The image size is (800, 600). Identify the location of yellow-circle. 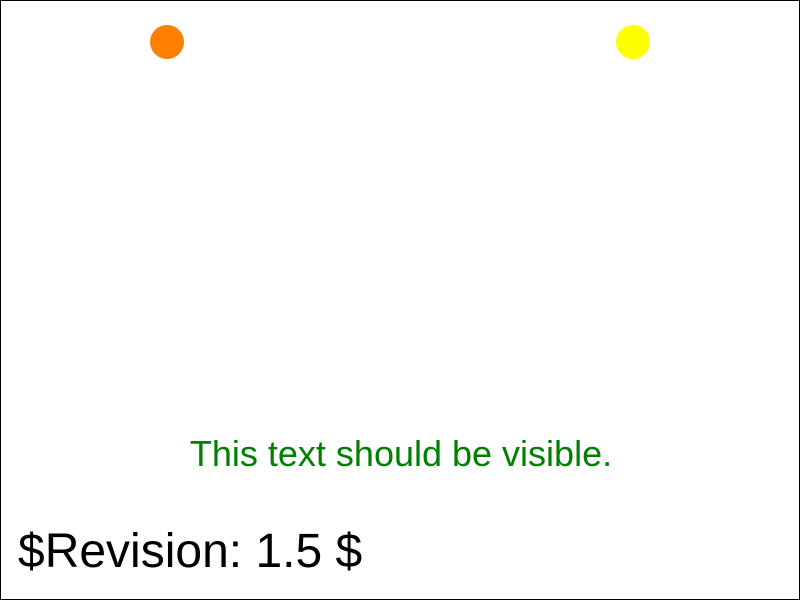
(633, 42).